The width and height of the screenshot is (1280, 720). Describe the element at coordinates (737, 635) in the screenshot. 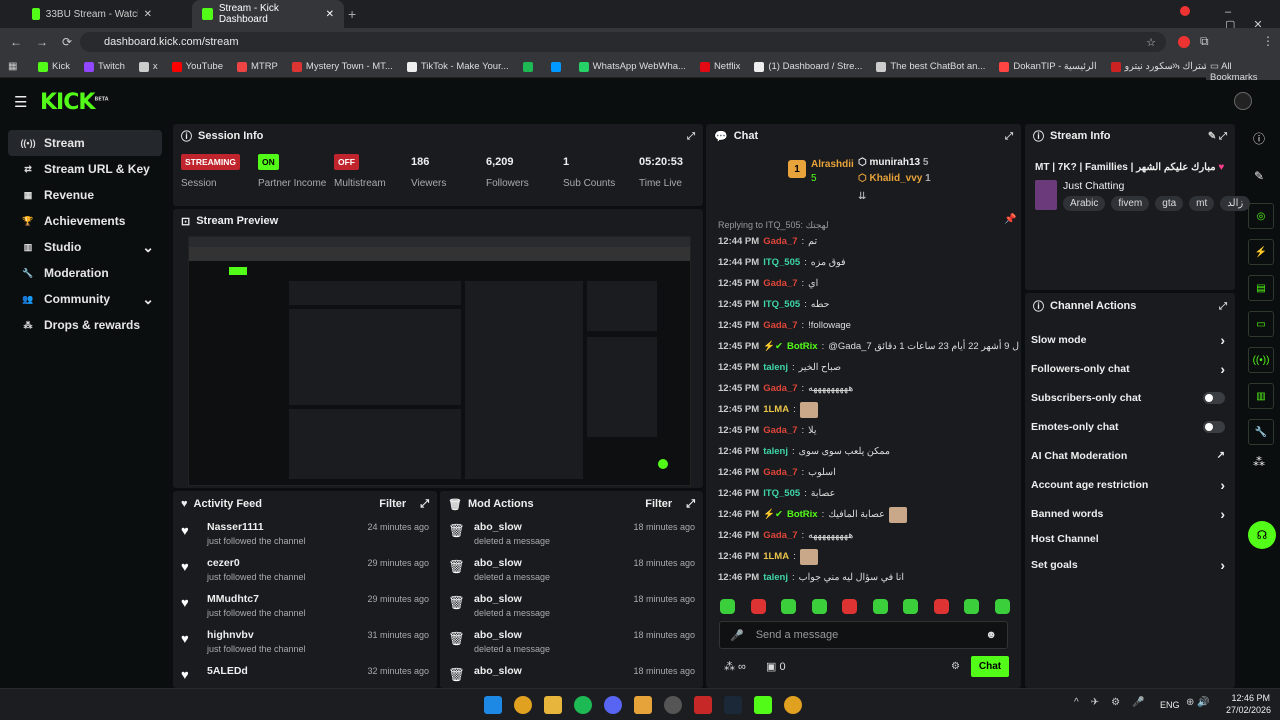

I see `mic-icon: 🎤` at that location.